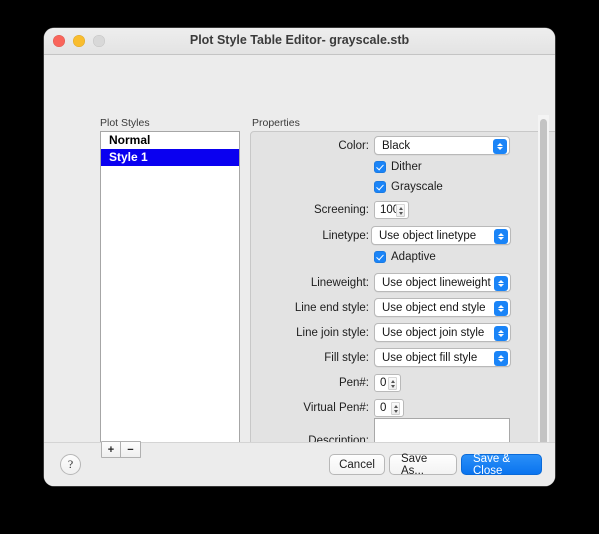  I want to click on color-dropdown: Black, so click(442, 145).